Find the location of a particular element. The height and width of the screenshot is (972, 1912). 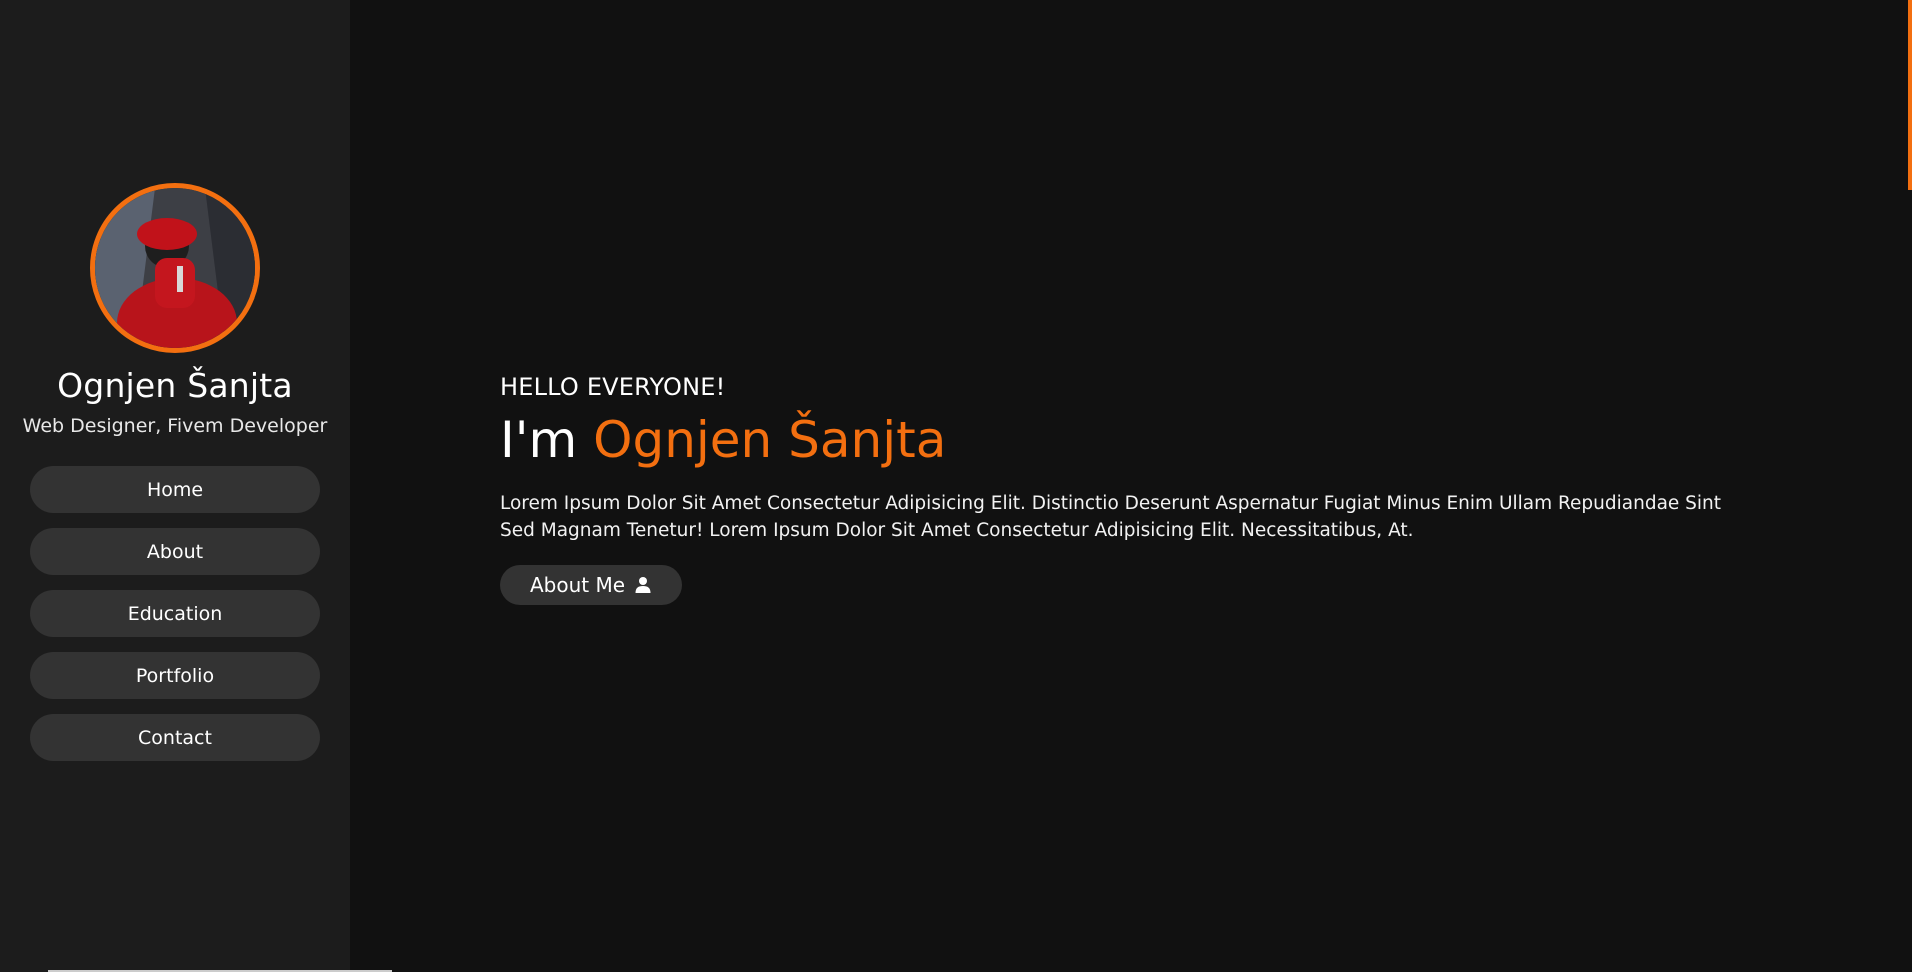

profile-role: Web Designer, Fivem Developer is located at coordinates (175, 426).